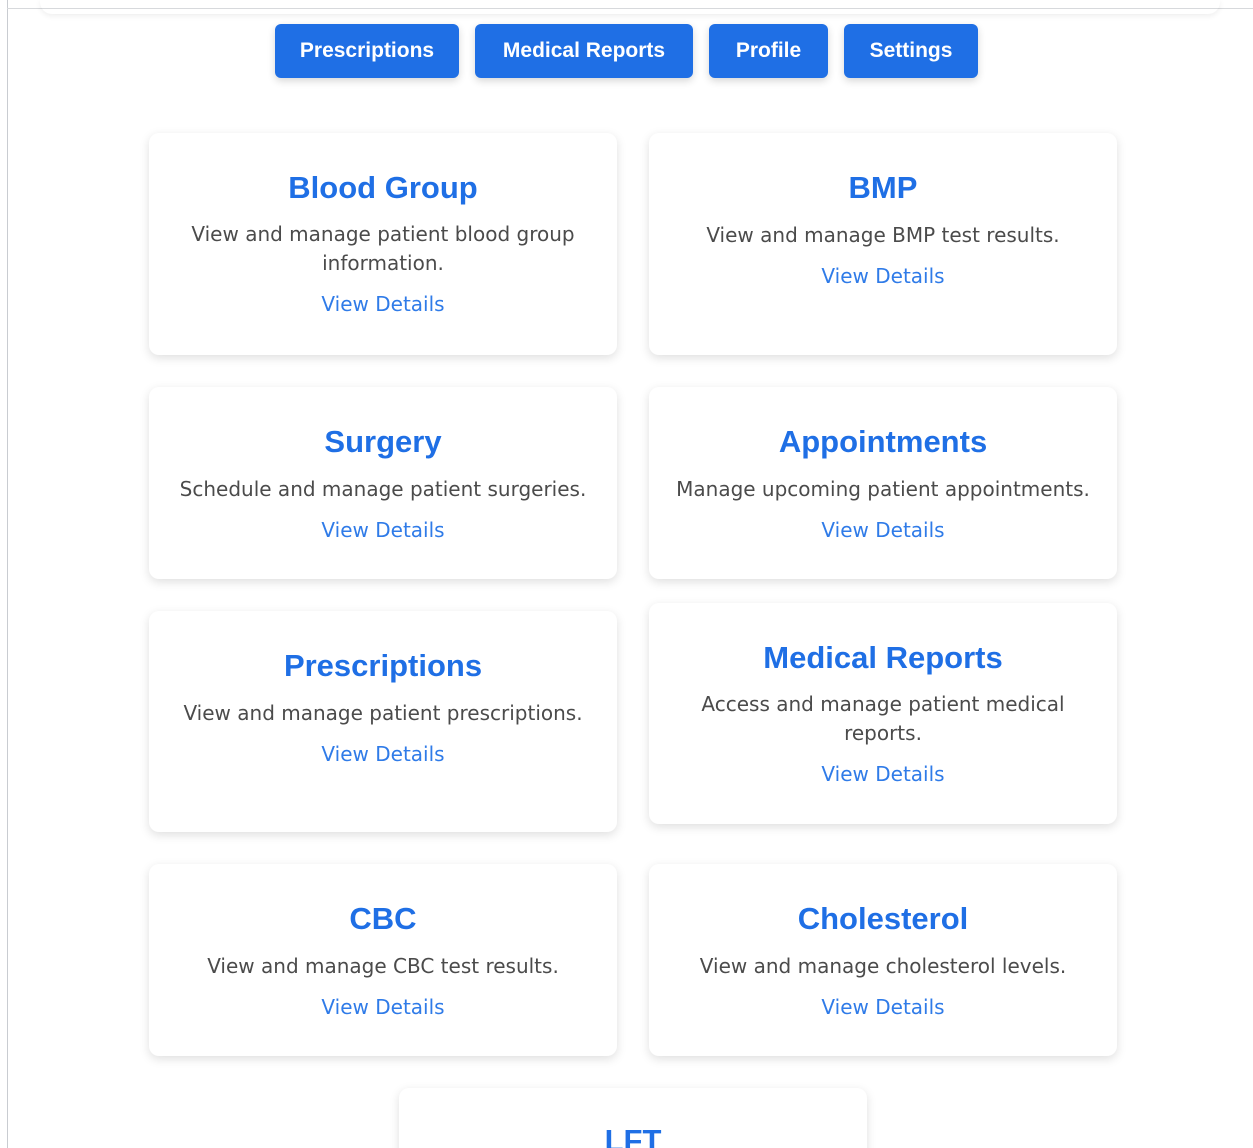  I want to click on settings-nav-button: Settings, so click(911, 51).